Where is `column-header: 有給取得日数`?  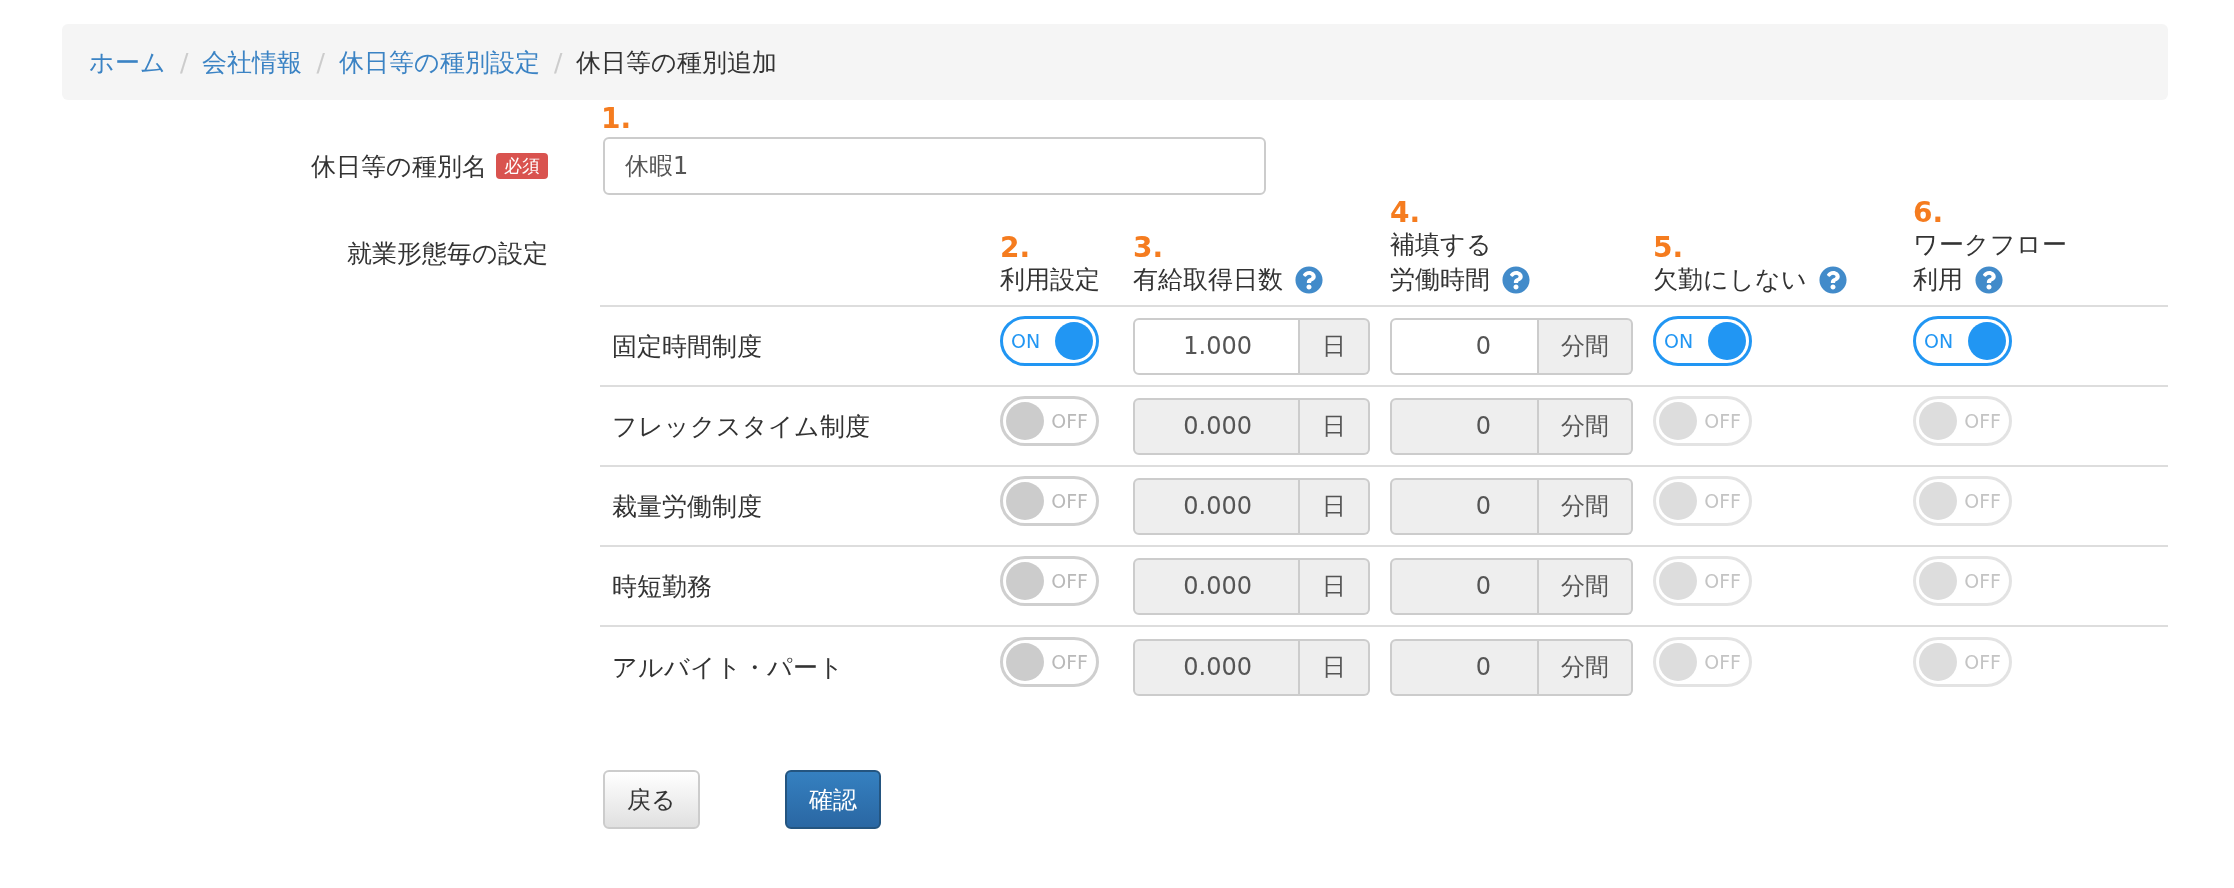
column-header: 有給取得日数 is located at coordinates (1208, 280).